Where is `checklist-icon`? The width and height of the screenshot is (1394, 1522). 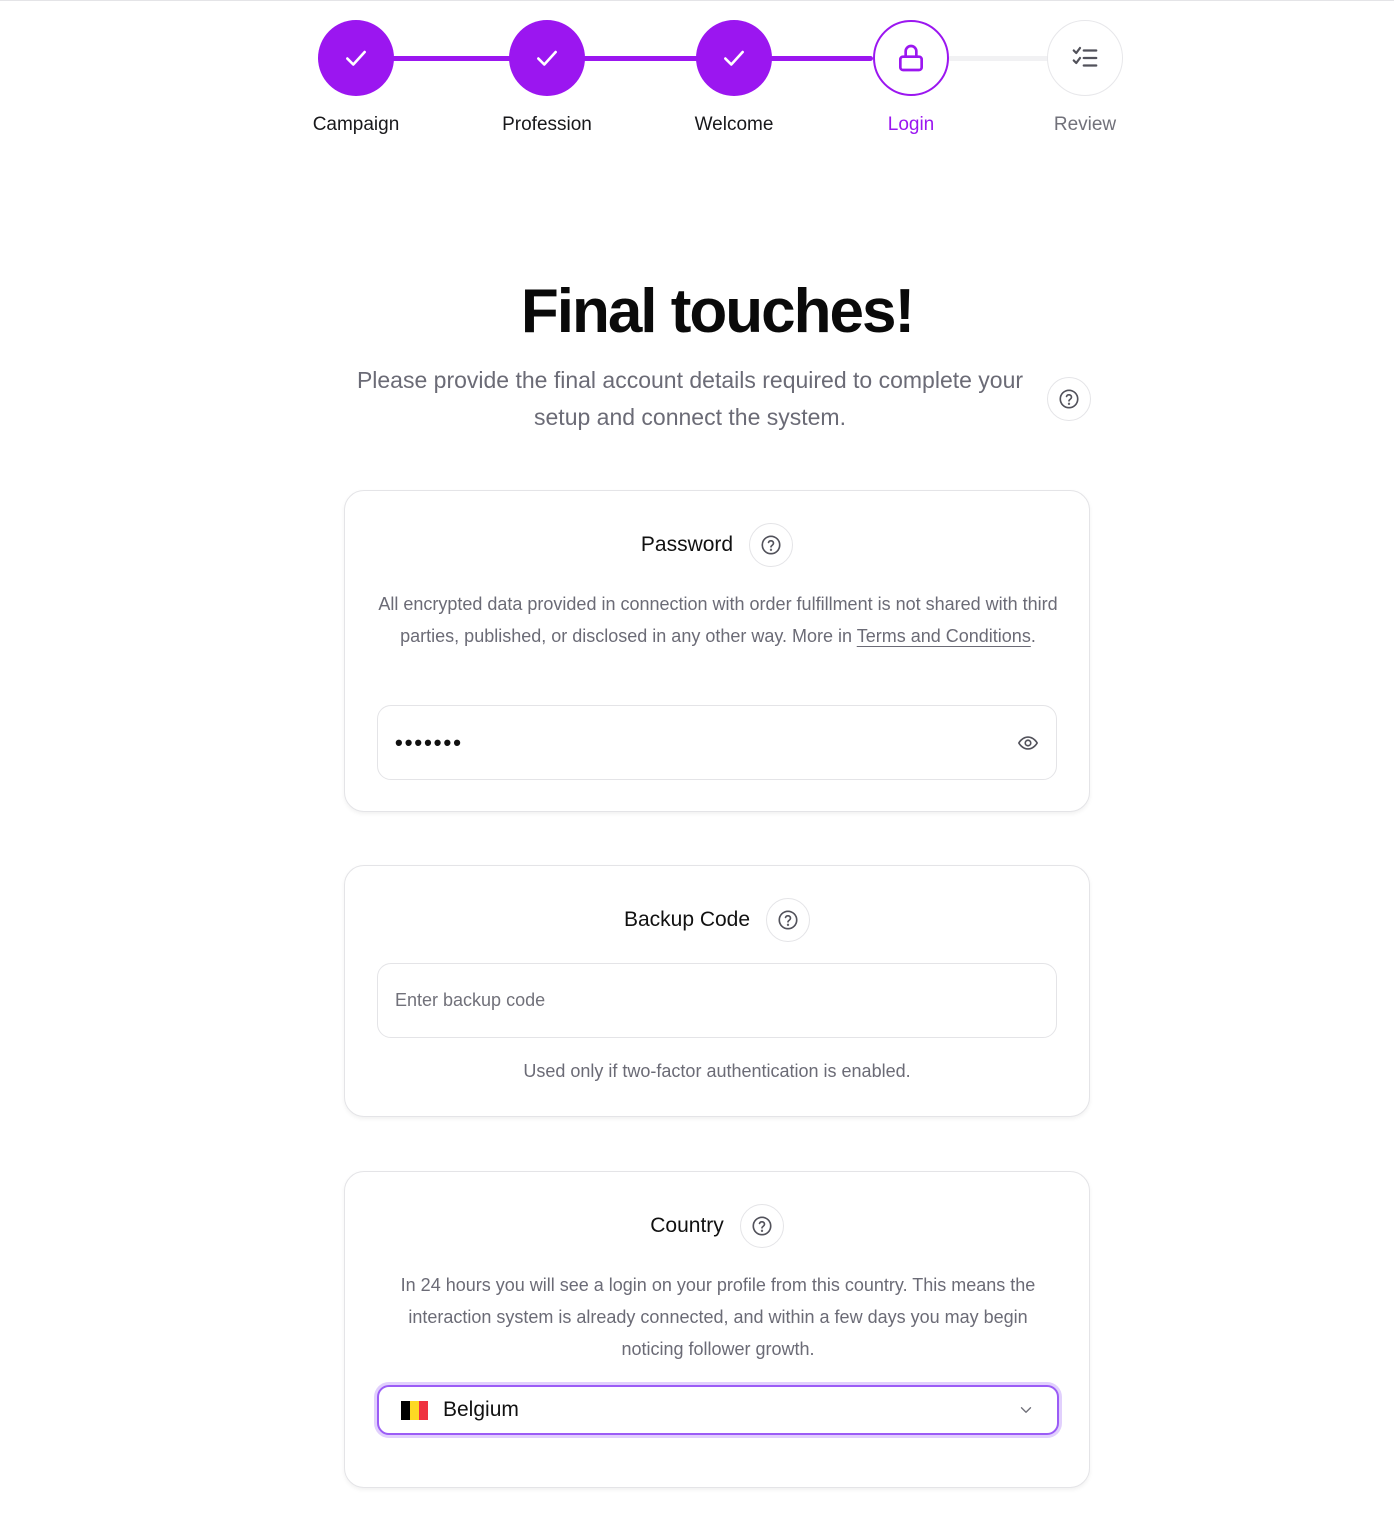
checklist-icon is located at coordinates (1085, 56).